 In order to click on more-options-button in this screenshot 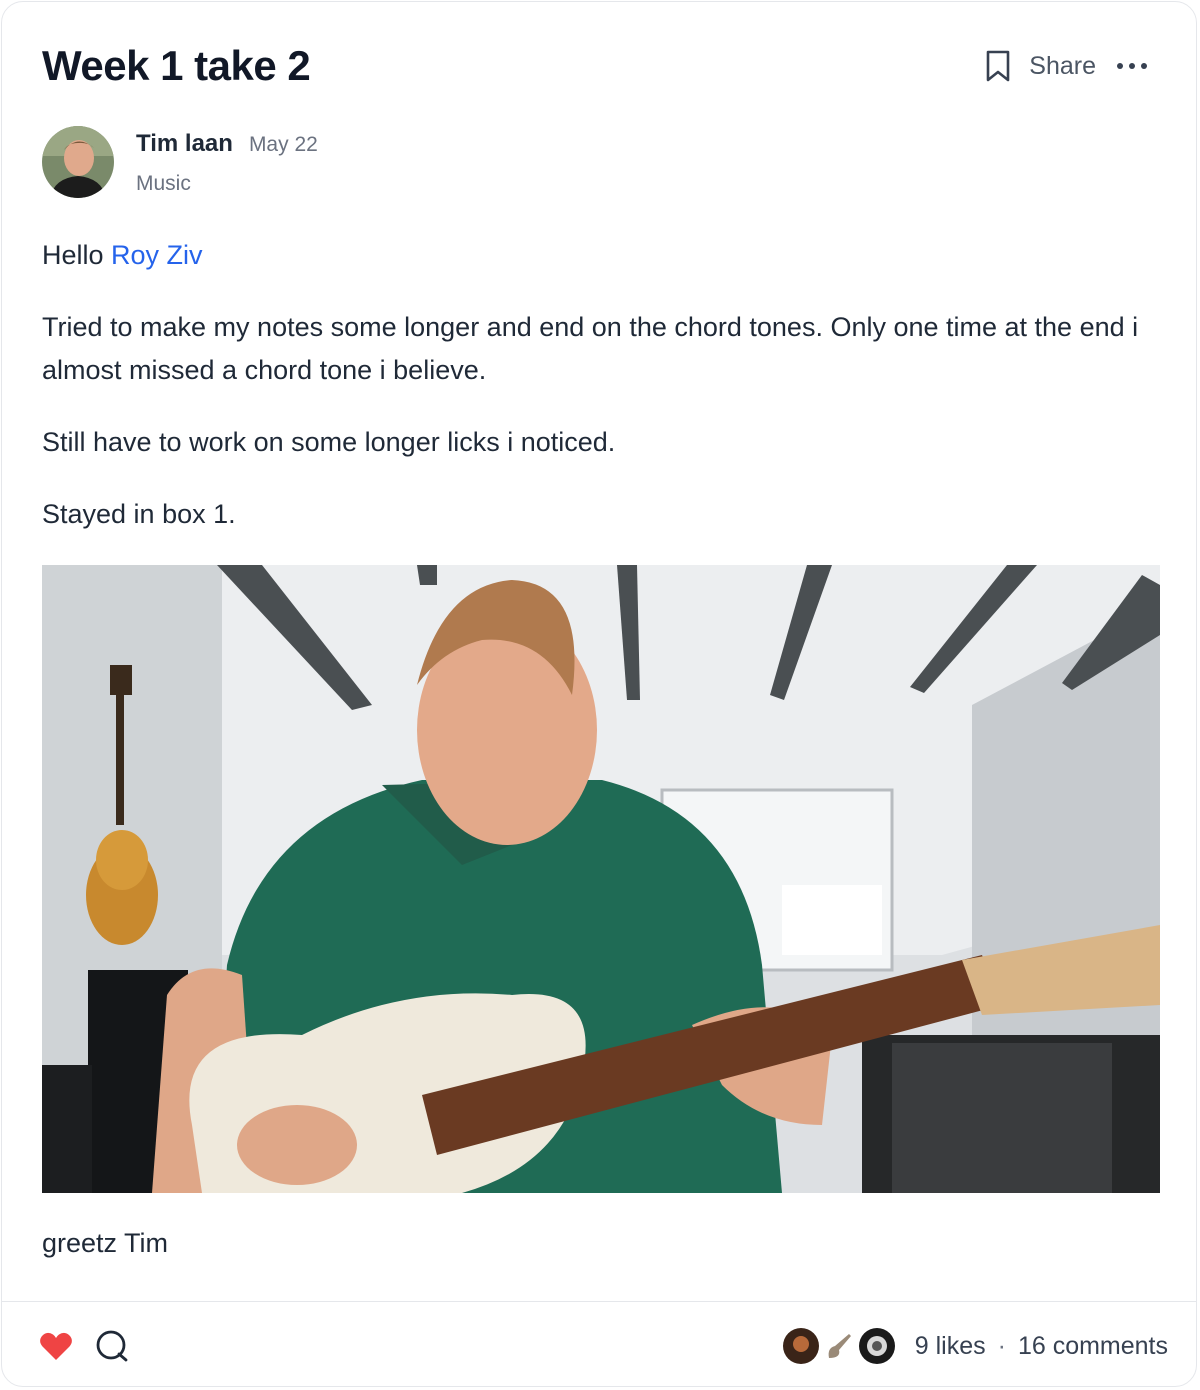, I will do `click(1132, 66)`.